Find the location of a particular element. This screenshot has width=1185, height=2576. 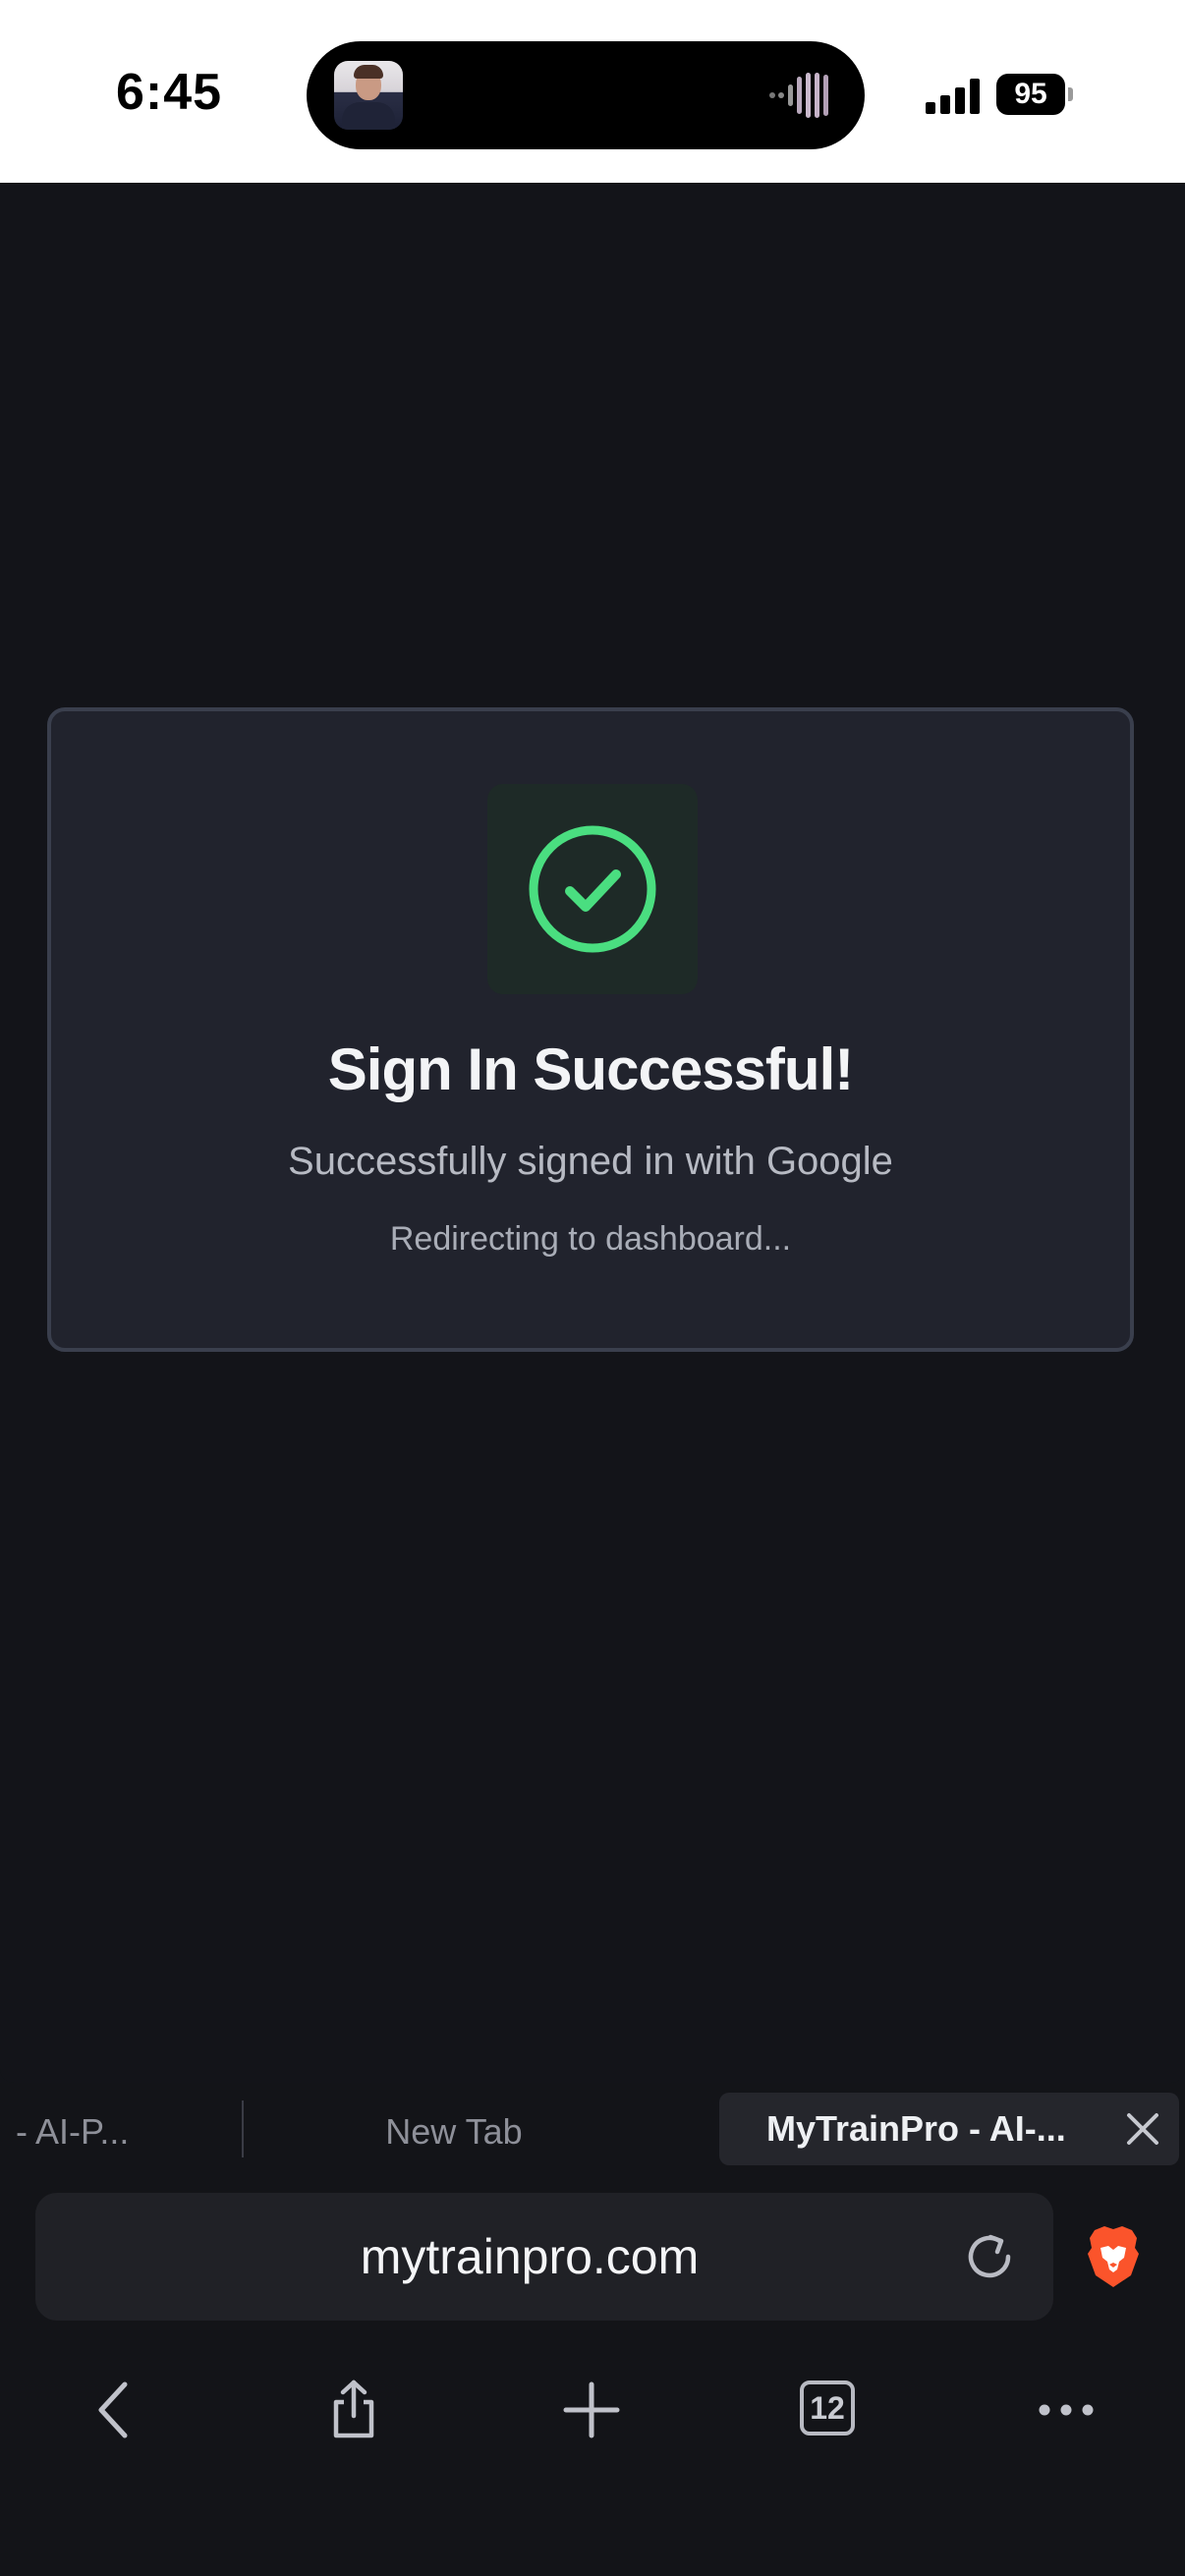

more-icon is located at coordinates (1067, 2410).